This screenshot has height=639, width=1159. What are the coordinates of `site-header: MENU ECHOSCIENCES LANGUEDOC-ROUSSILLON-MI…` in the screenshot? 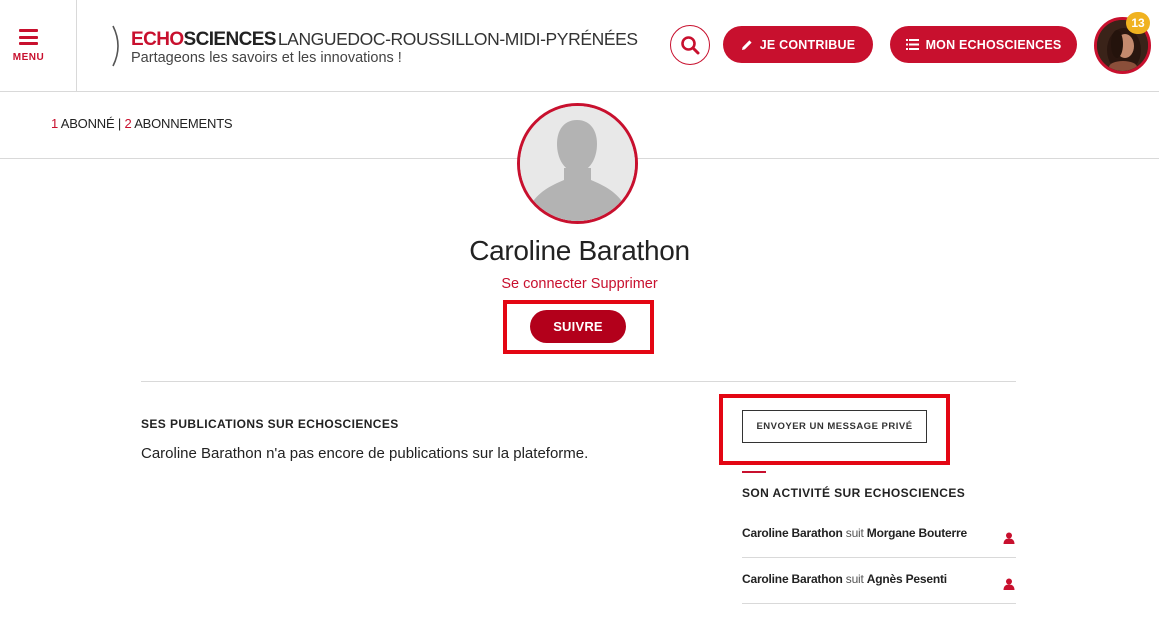 It's located at (579, 46).